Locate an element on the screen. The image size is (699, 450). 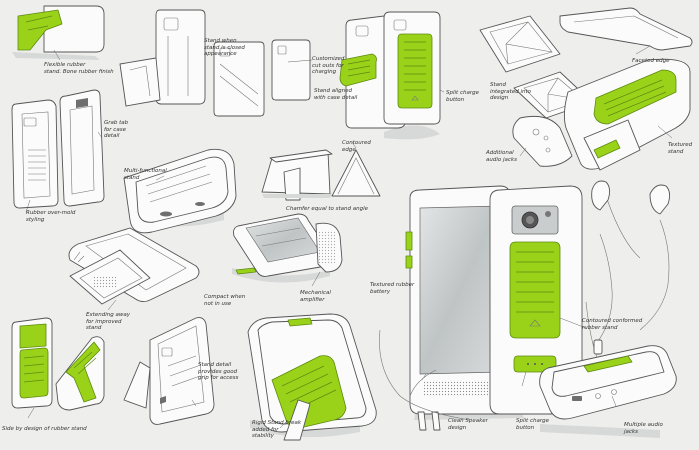
annotation-19: Contoured conformed rubber stand is located at coordinates (612, 324).